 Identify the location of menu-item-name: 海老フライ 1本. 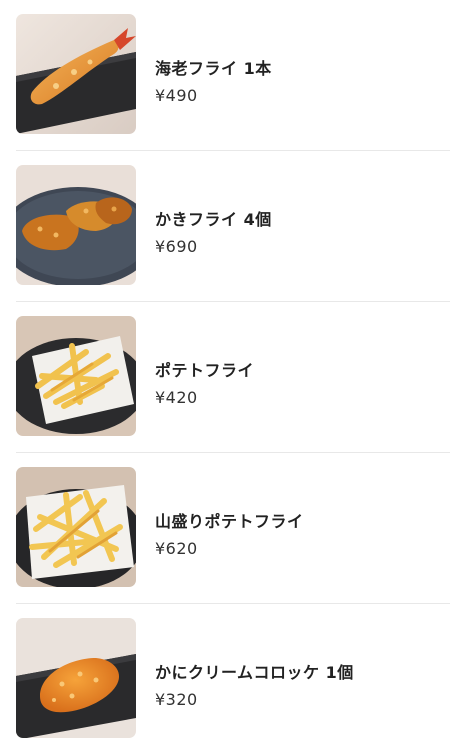
(213, 68).